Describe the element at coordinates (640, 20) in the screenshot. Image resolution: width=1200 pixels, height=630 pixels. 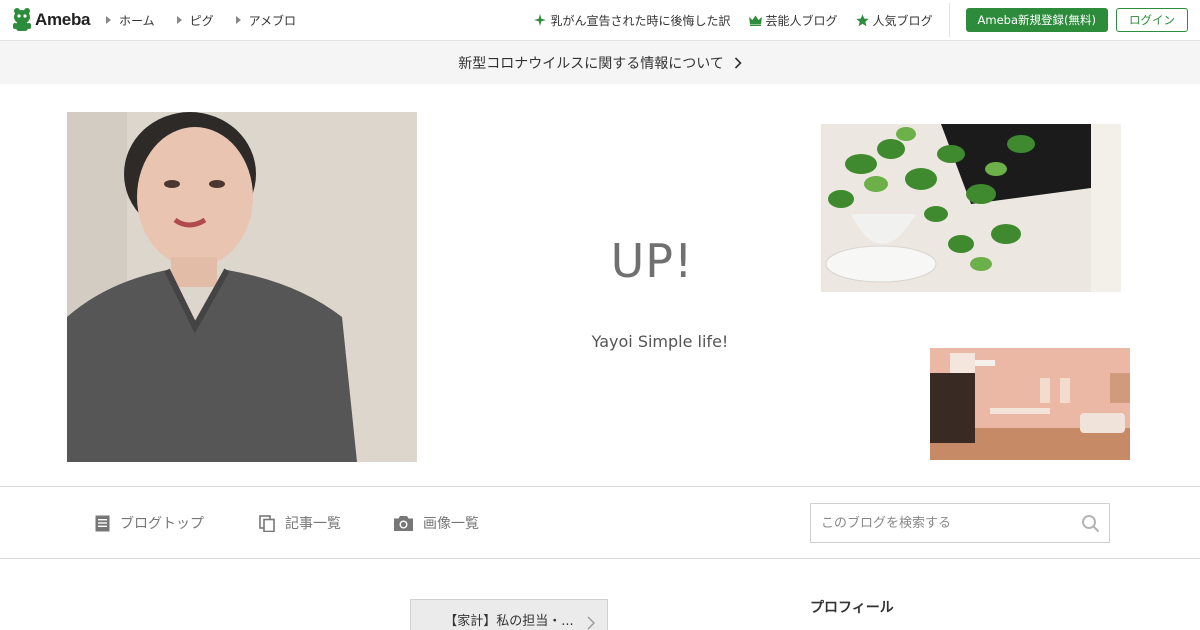
I see `featured-link-label: 乳がん宣告された時に後悔した訳` at that location.